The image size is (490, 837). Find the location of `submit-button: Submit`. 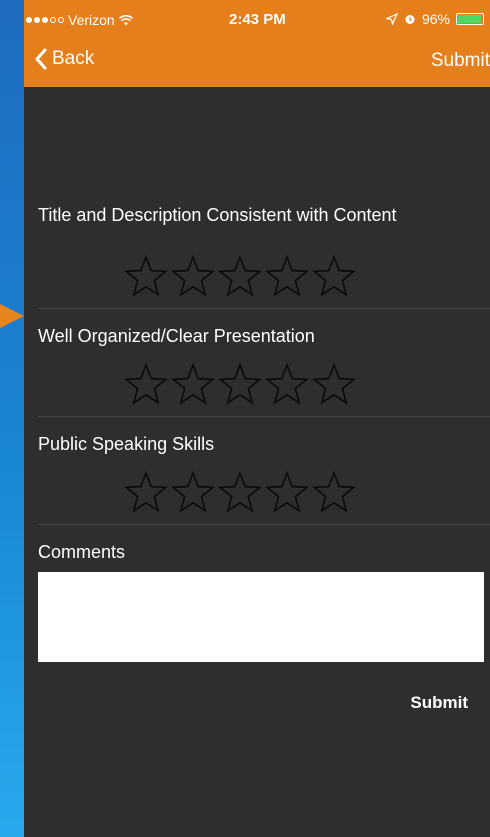

submit-button: Submit is located at coordinates (439, 703).